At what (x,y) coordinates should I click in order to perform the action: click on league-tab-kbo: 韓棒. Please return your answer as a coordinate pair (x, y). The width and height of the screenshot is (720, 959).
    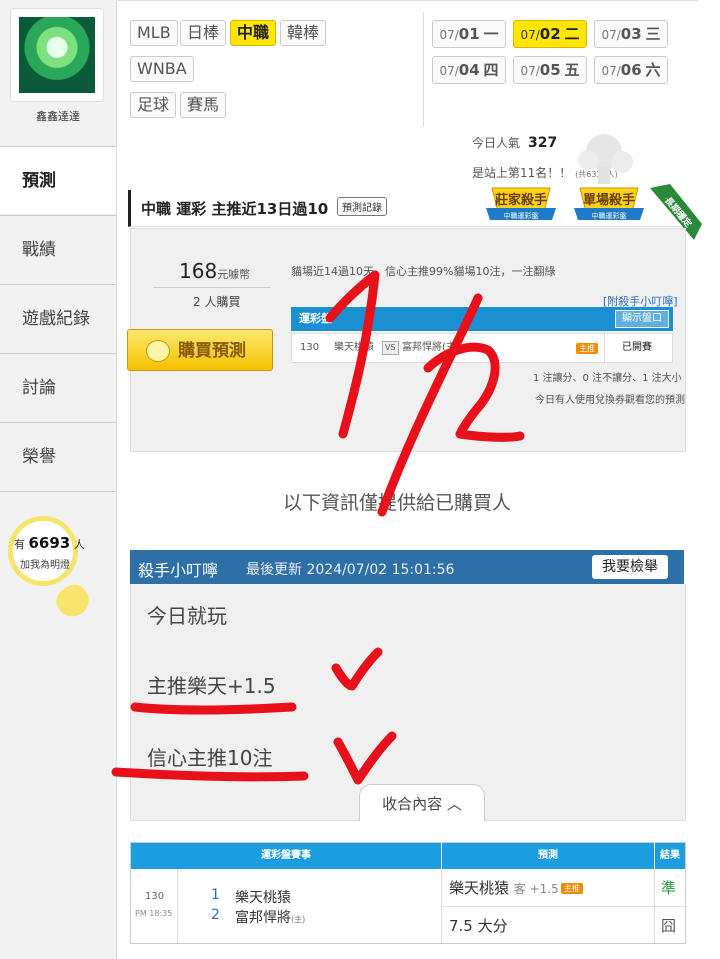
    Looking at the image, I should click on (303, 33).